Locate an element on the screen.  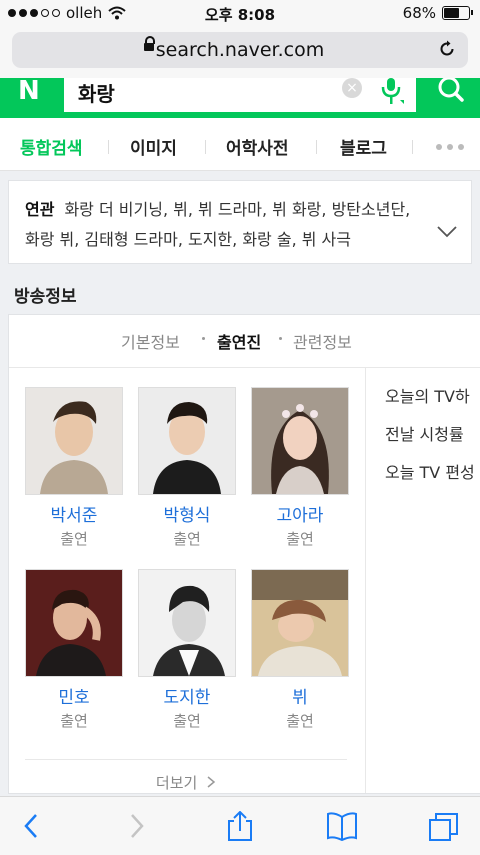
section-title: 방송정보 is located at coordinates (45, 297).